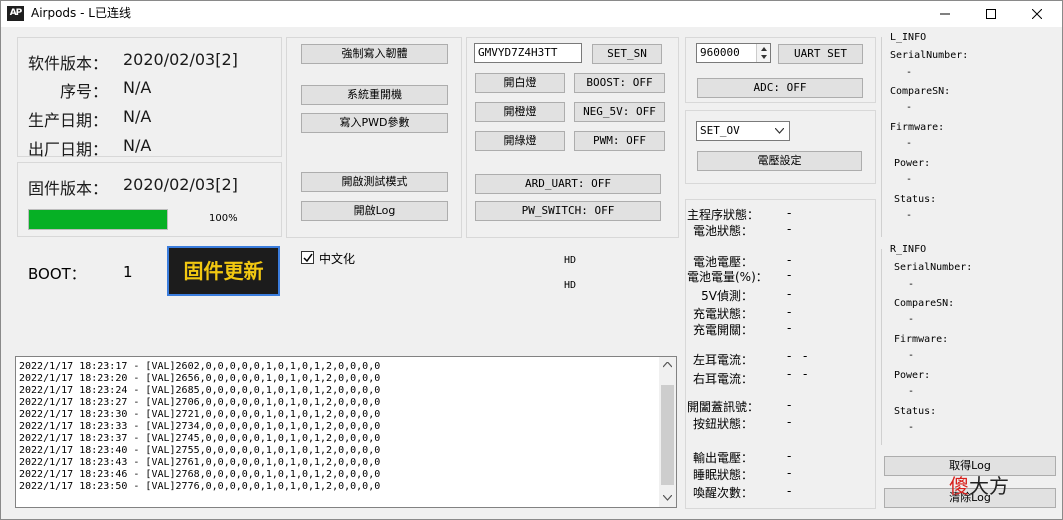 The width and height of the screenshot is (1063, 520). I want to click on l-serial-value: -, so click(909, 72).